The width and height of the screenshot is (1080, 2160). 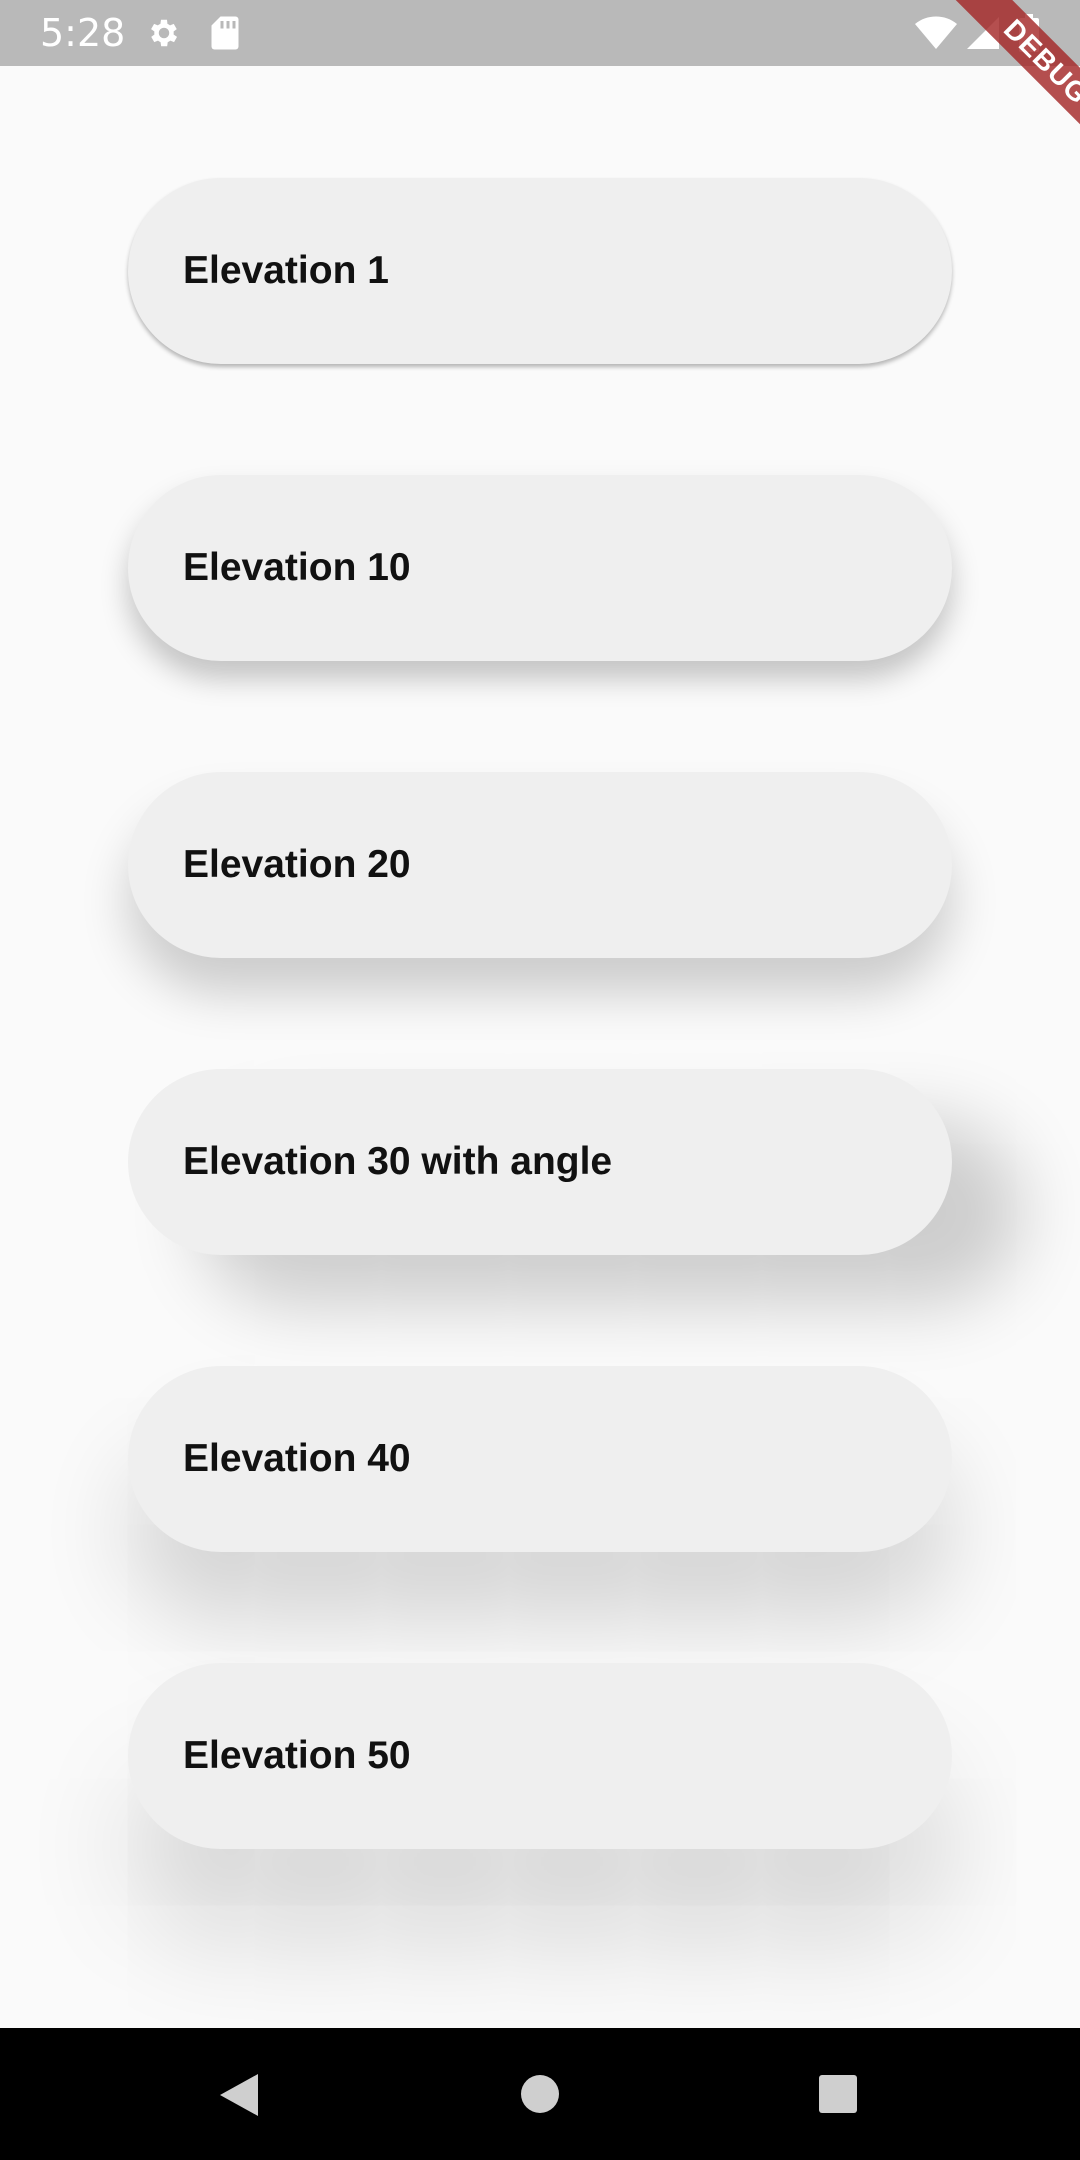 I want to click on elevation-card-50: Elevation 50, so click(x=540, y=1756).